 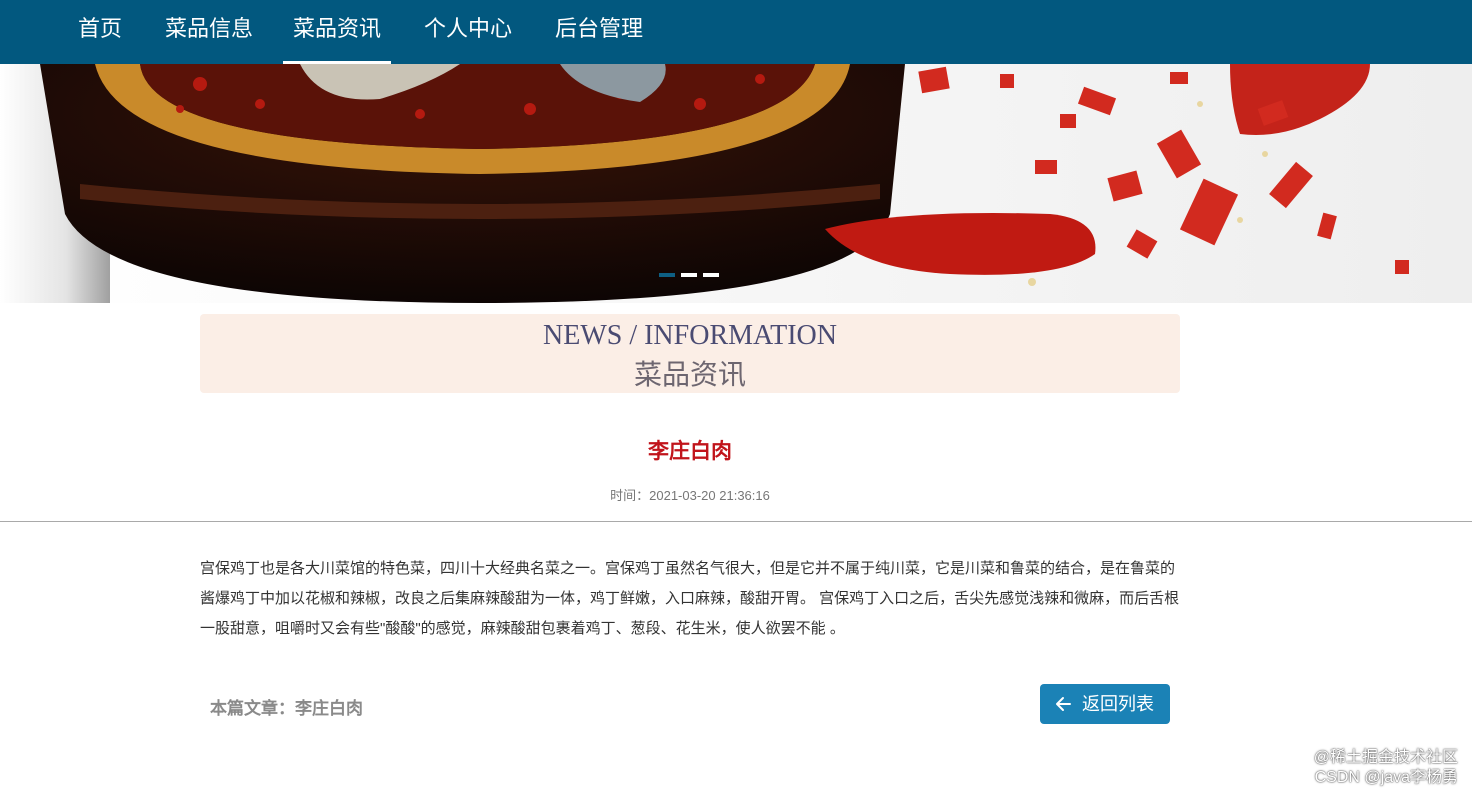 I want to click on nav-item-personal-center: 个人中心, so click(x=468, y=32).